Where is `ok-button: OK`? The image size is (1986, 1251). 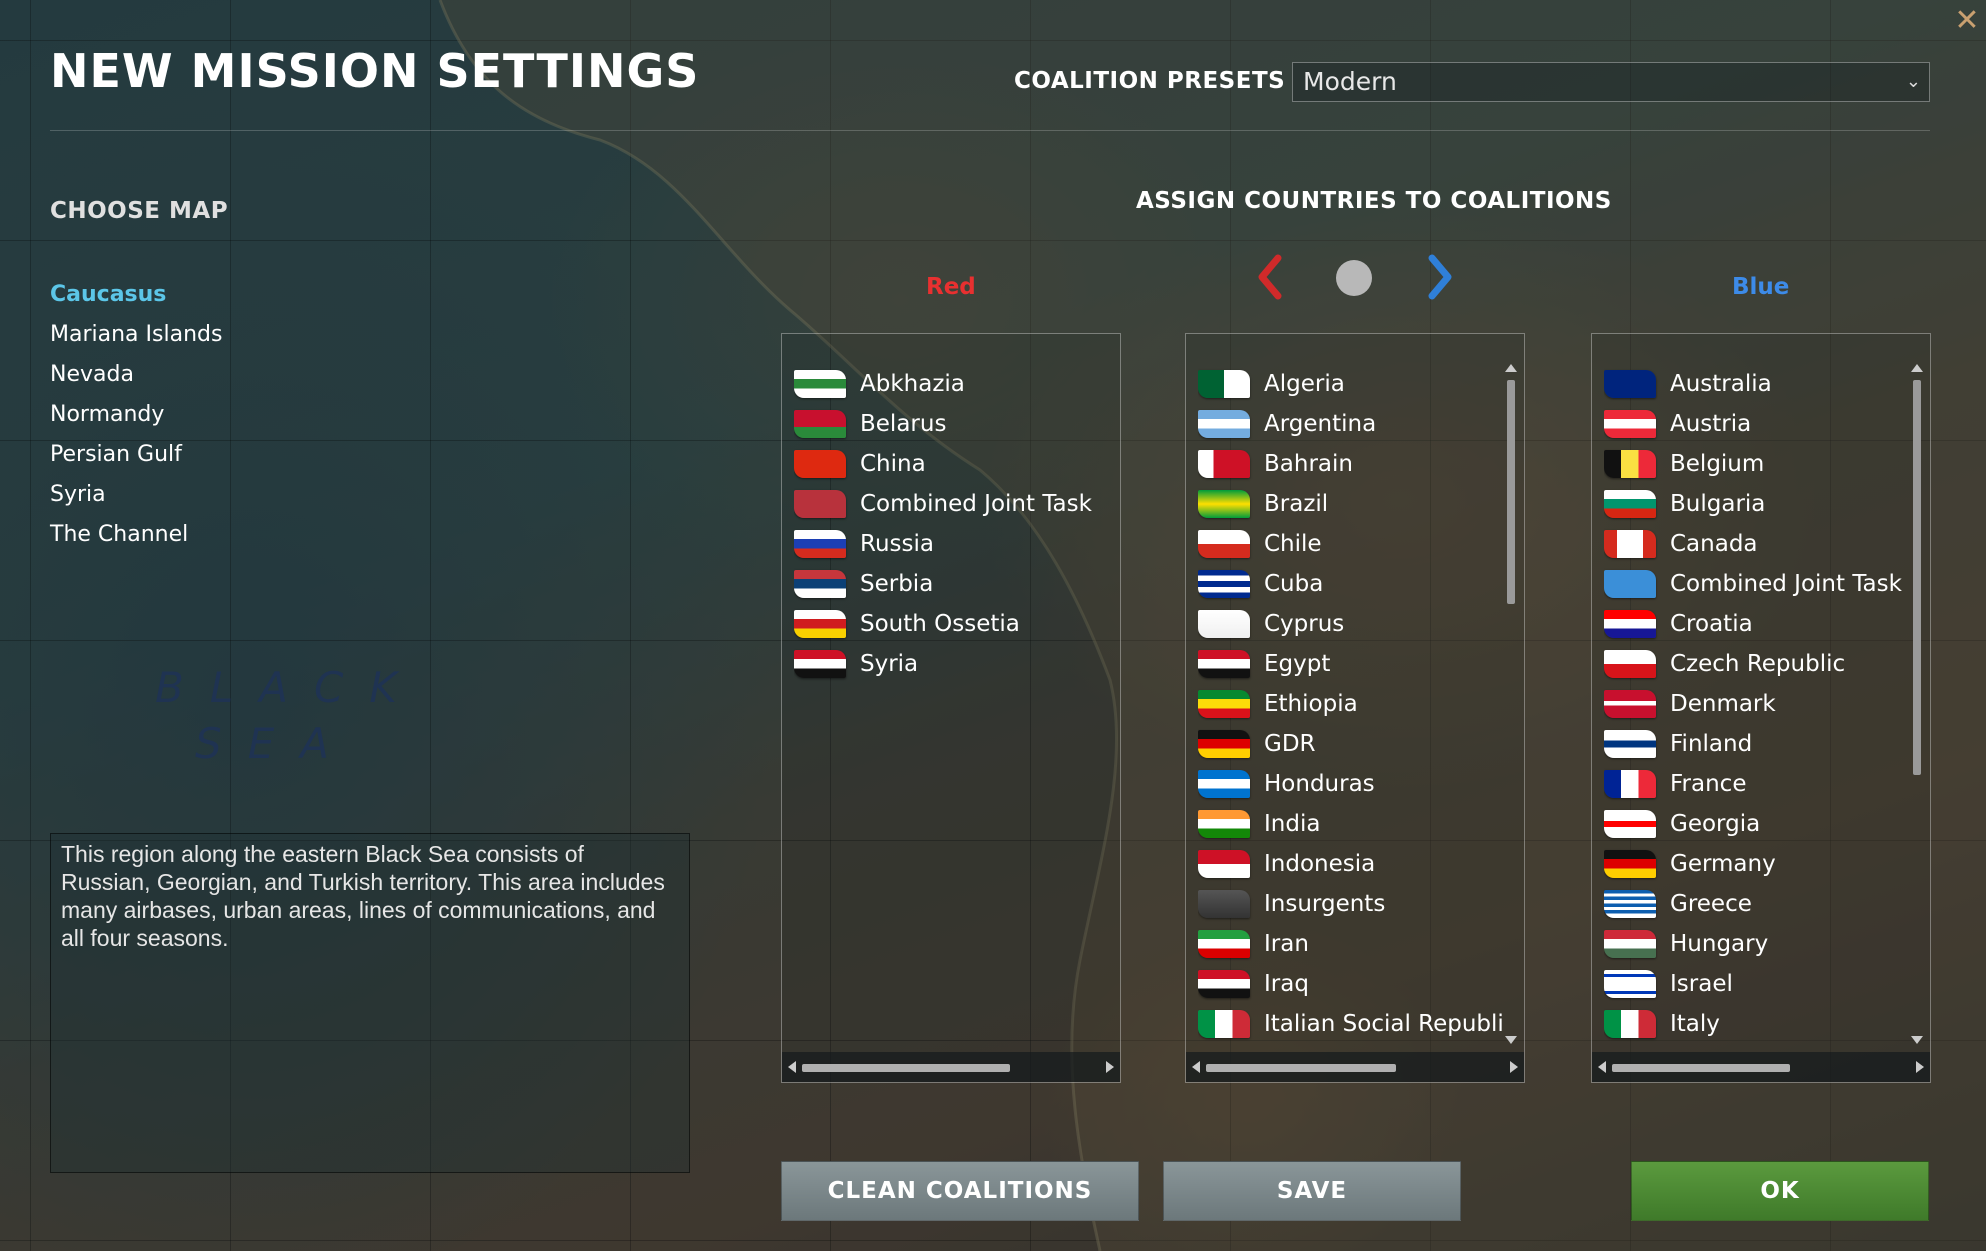 ok-button: OK is located at coordinates (1780, 1191).